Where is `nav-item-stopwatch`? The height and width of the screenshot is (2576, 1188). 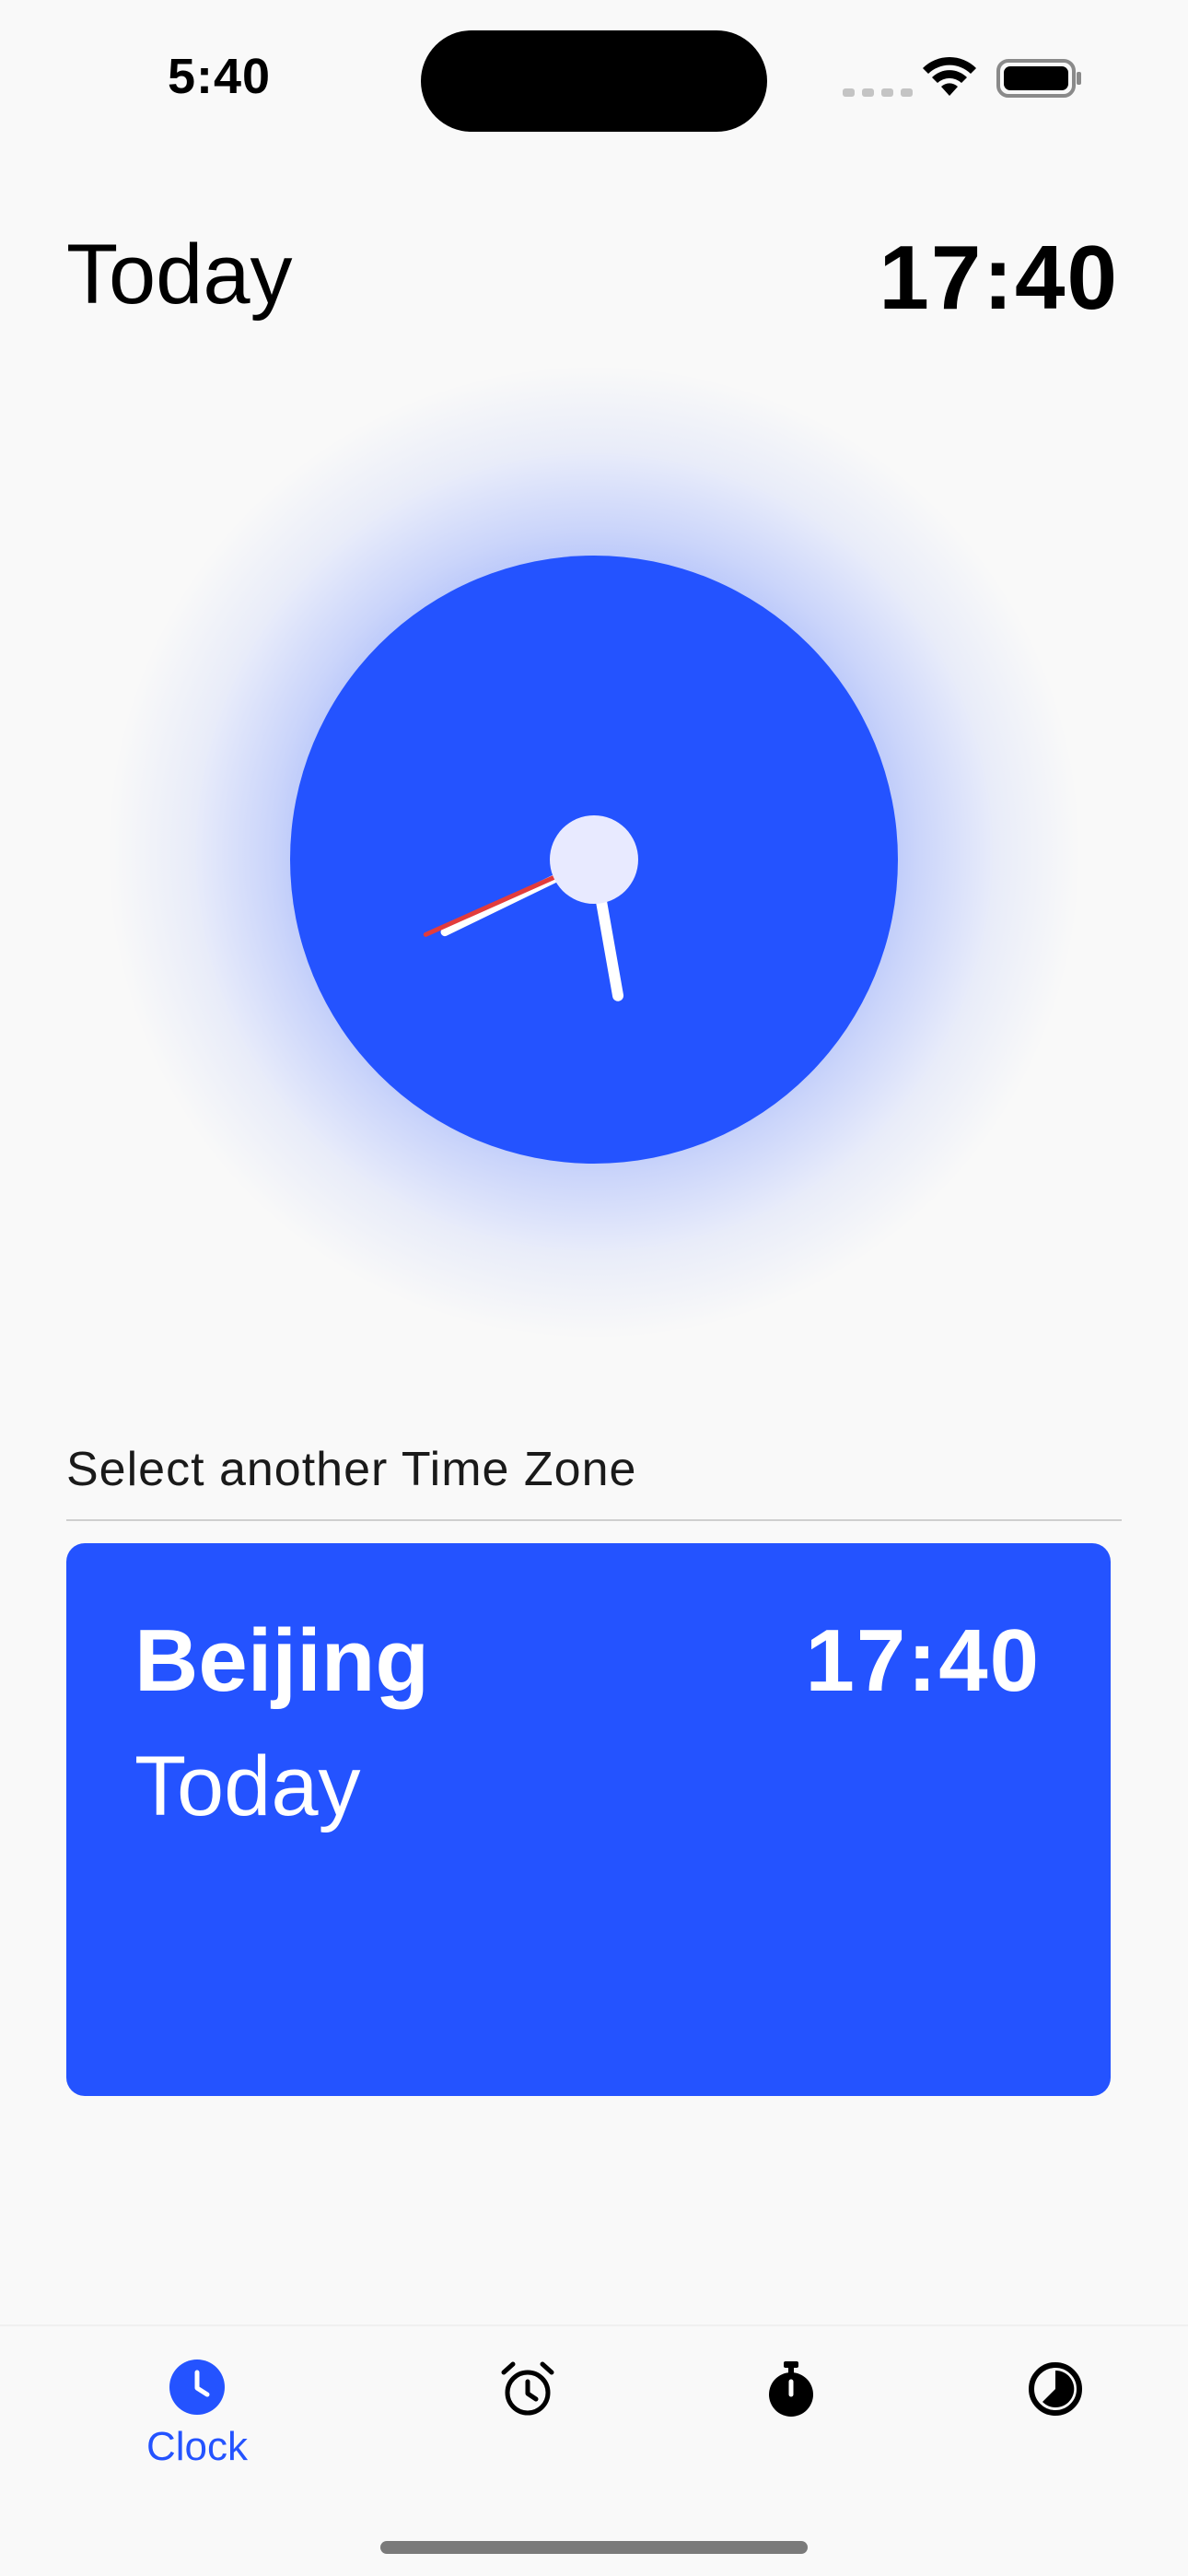
nav-item-stopwatch is located at coordinates (791, 2423).